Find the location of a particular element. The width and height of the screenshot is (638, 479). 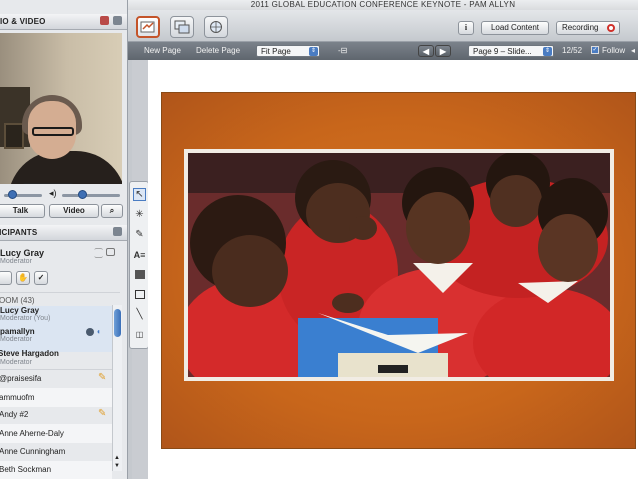

participant-name: Anne Aherne-Daly is located at coordinates (32, 433).